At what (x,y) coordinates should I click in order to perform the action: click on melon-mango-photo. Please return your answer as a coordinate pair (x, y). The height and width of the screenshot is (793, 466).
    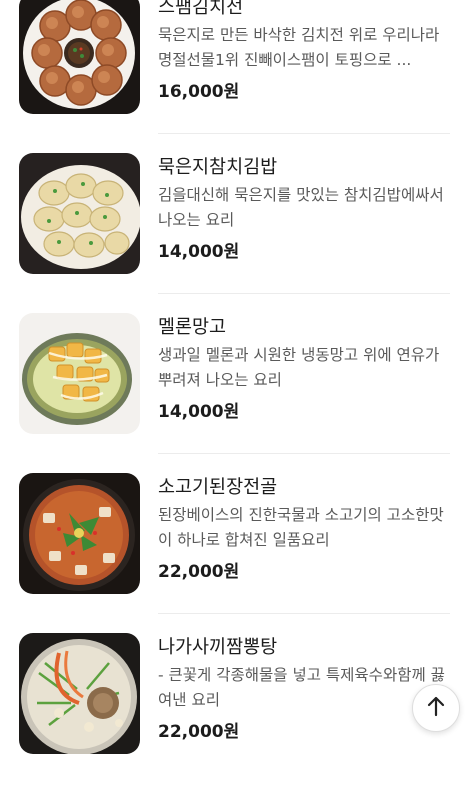
    Looking at the image, I should click on (79, 373).